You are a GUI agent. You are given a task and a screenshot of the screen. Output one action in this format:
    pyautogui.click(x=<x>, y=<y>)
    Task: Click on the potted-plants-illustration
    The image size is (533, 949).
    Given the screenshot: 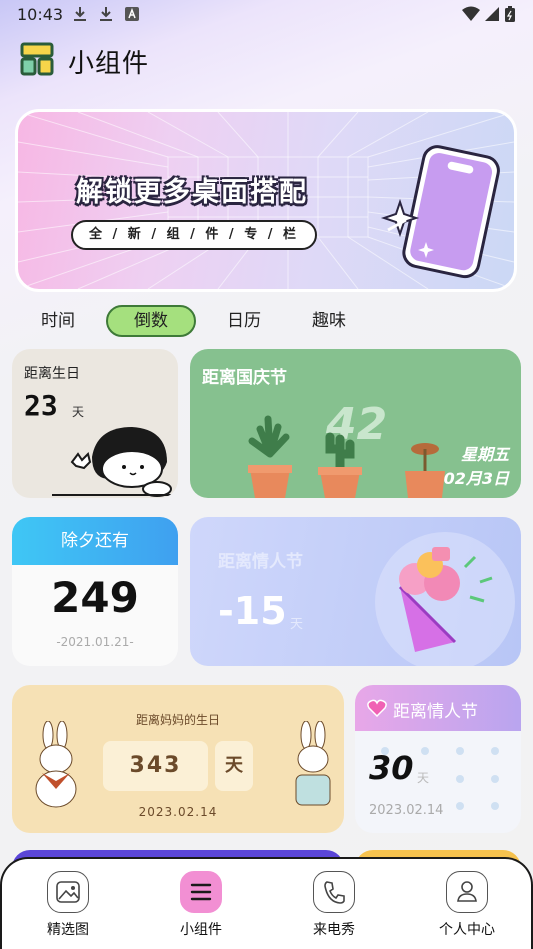 What is the action you would take?
    pyautogui.click(x=346, y=456)
    